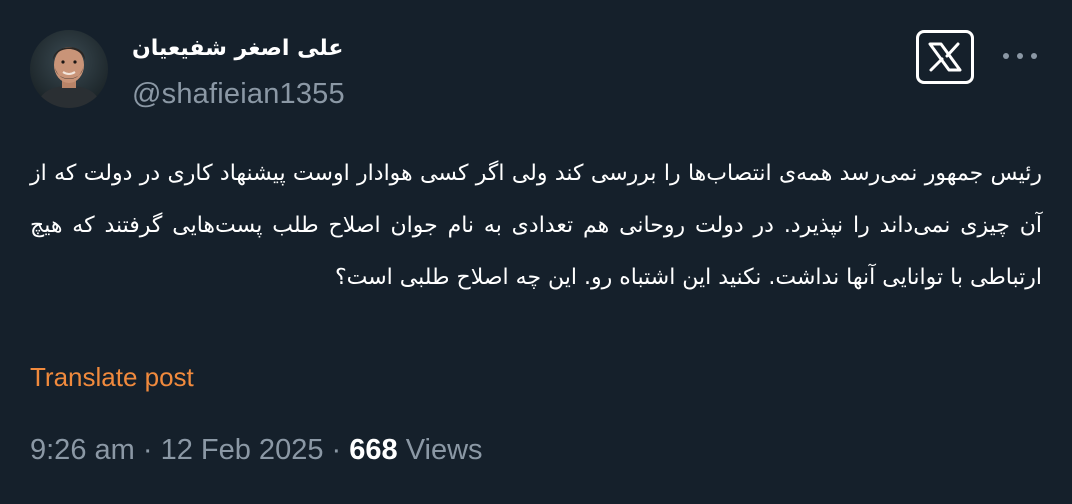 The width and height of the screenshot is (1072, 504). Describe the element at coordinates (373, 450) in the screenshot. I see `views-count: 668` at that location.